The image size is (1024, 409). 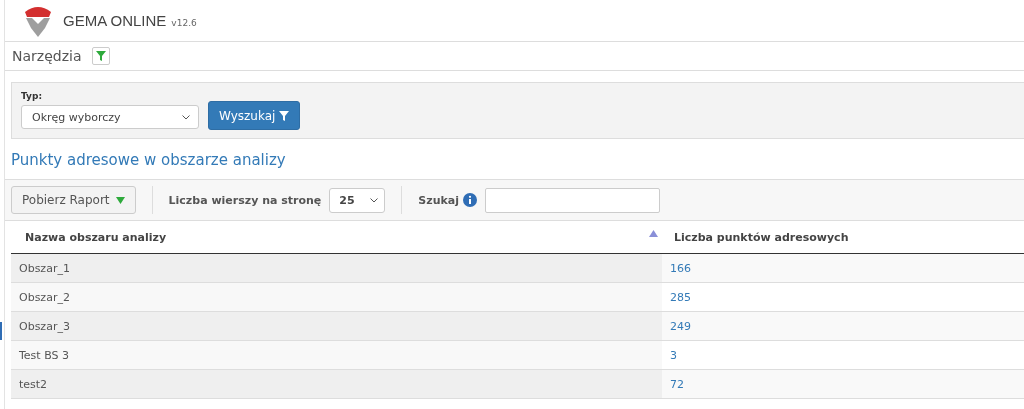 What do you see at coordinates (843, 326) in the screenshot?
I see `count-link: 249` at bounding box center [843, 326].